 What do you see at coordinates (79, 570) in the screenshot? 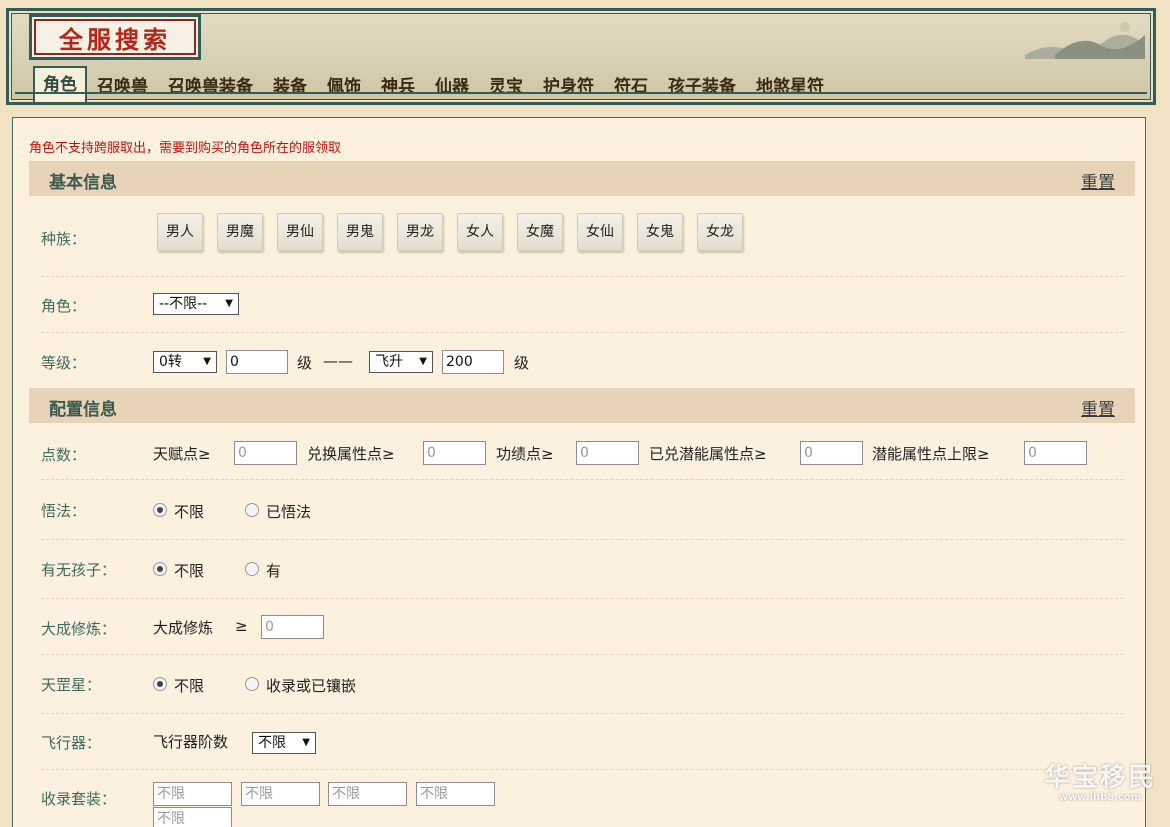
I see `child-label: 有无孩子：` at bounding box center [79, 570].